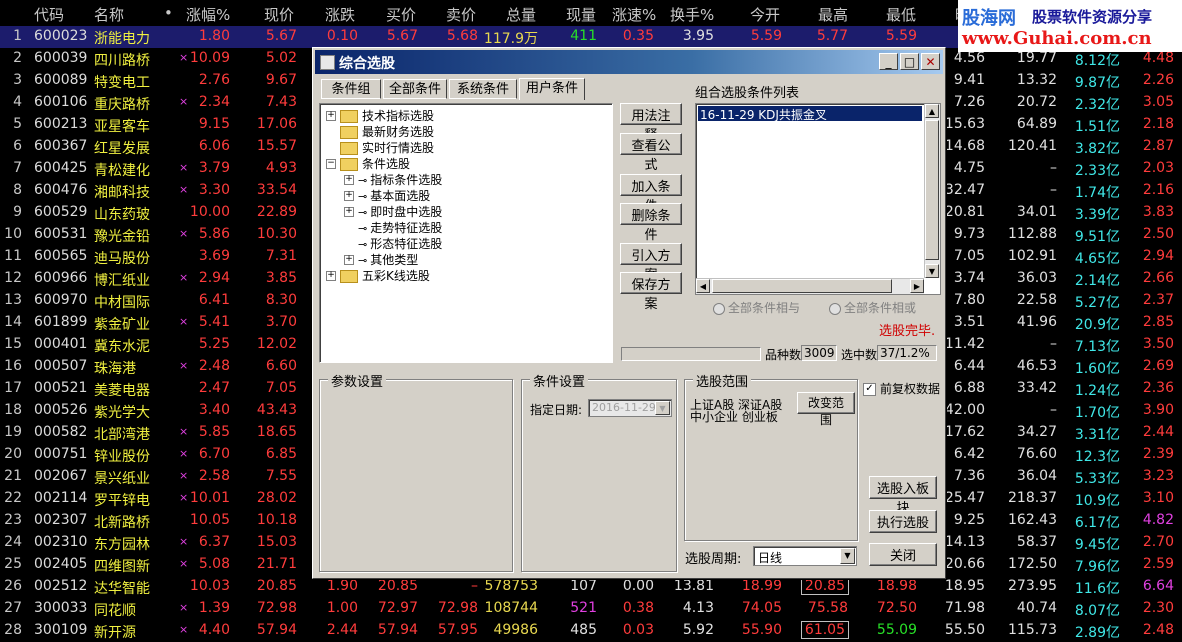 The height and width of the screenshot is (642, 1182). What do you see at coordinates (805, 556) in the screenshot?
I see `period-select: 日线 ▼` at bounding box center [805, 556].